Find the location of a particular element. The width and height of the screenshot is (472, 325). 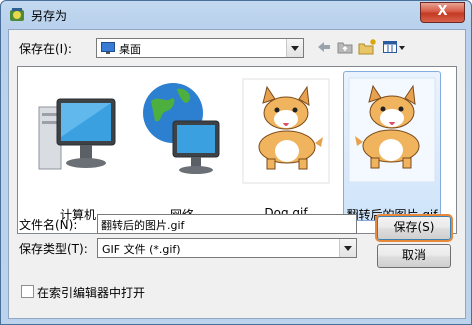

file-item-network: 网络 is located at coordinates (182, 147).